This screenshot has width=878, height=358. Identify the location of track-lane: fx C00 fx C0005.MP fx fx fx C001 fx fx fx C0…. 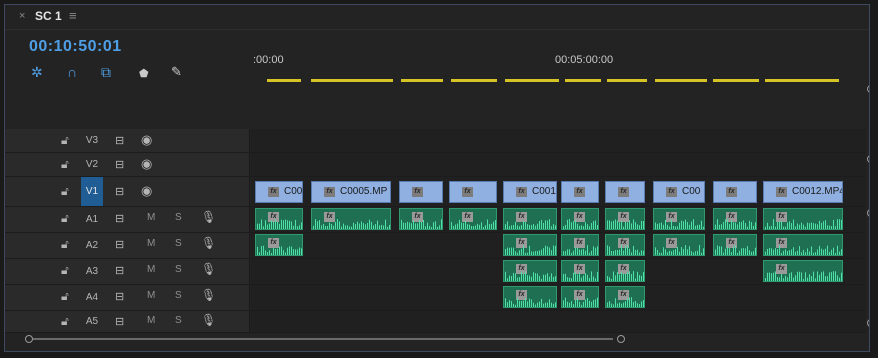
(558, 191).